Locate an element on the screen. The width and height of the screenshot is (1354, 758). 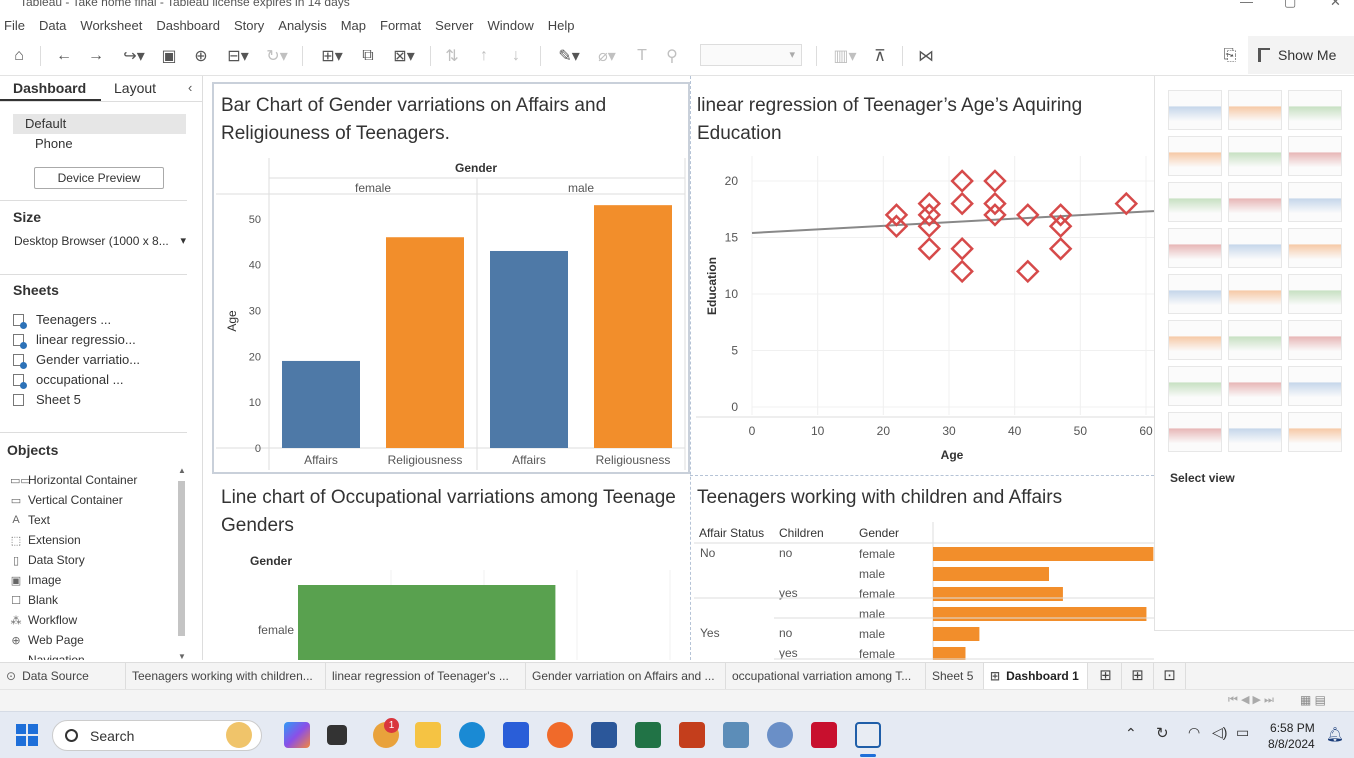
sort-descending-icon: ↓ is located at coordinates (516, 56).